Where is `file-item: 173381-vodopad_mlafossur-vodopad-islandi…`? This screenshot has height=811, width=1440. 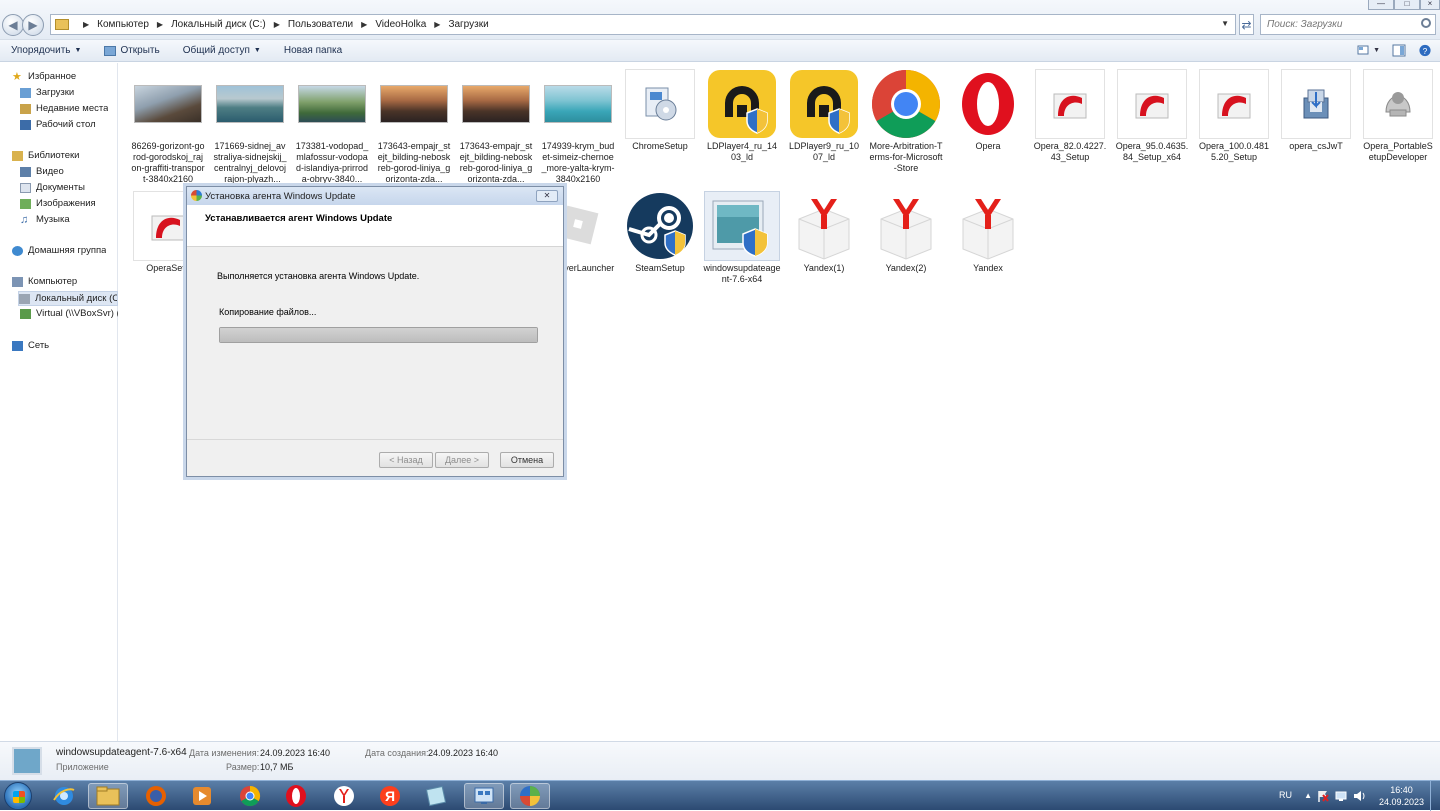 file-item: 173381-vodopad_mlafossur-vodopad-islandi… is located at coordinates (332, 128).